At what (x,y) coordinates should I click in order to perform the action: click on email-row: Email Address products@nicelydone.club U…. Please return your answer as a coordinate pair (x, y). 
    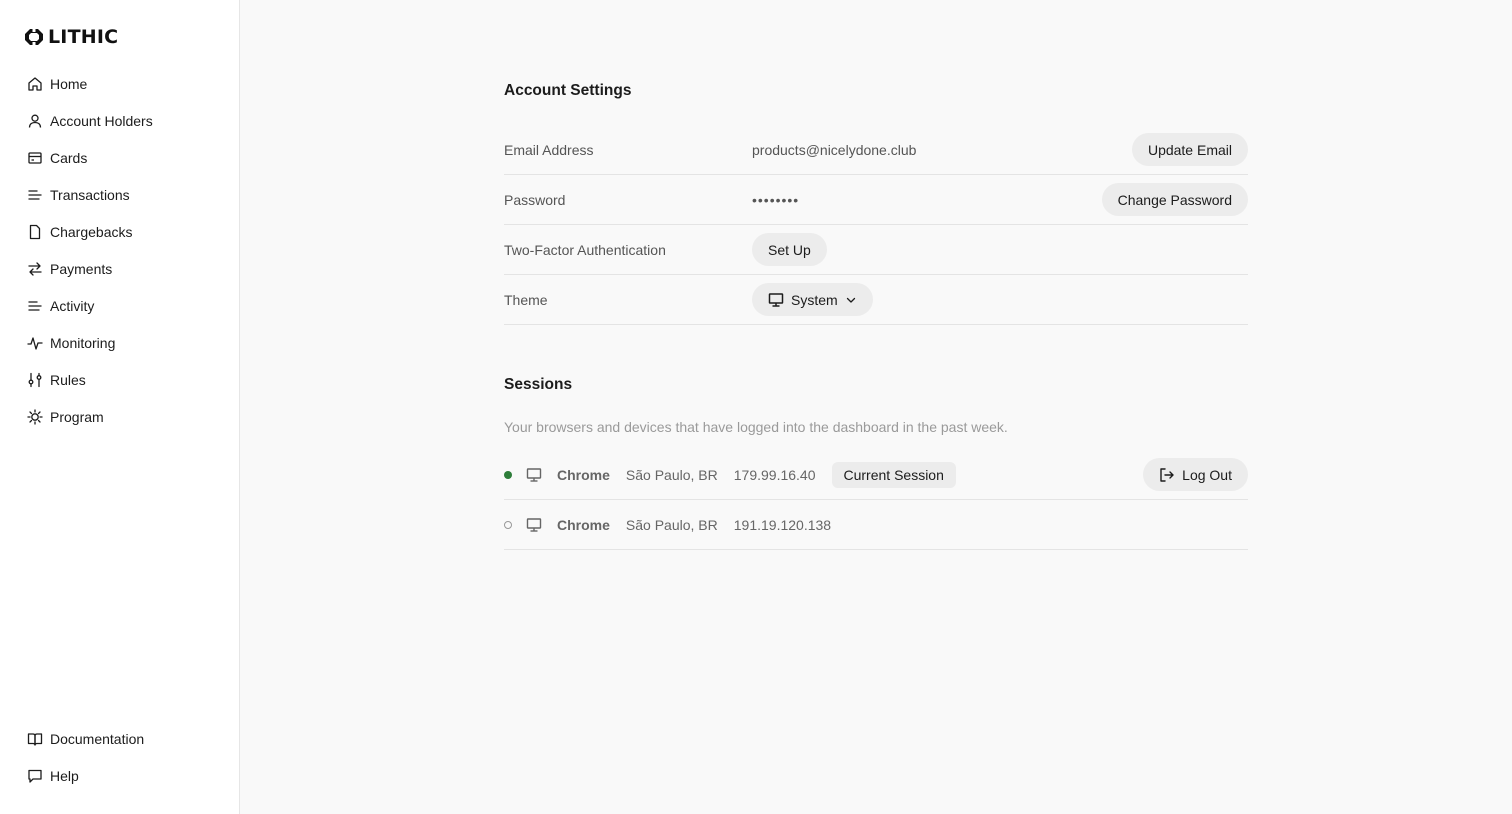
    Looking at the image, I should click on (876, 150).